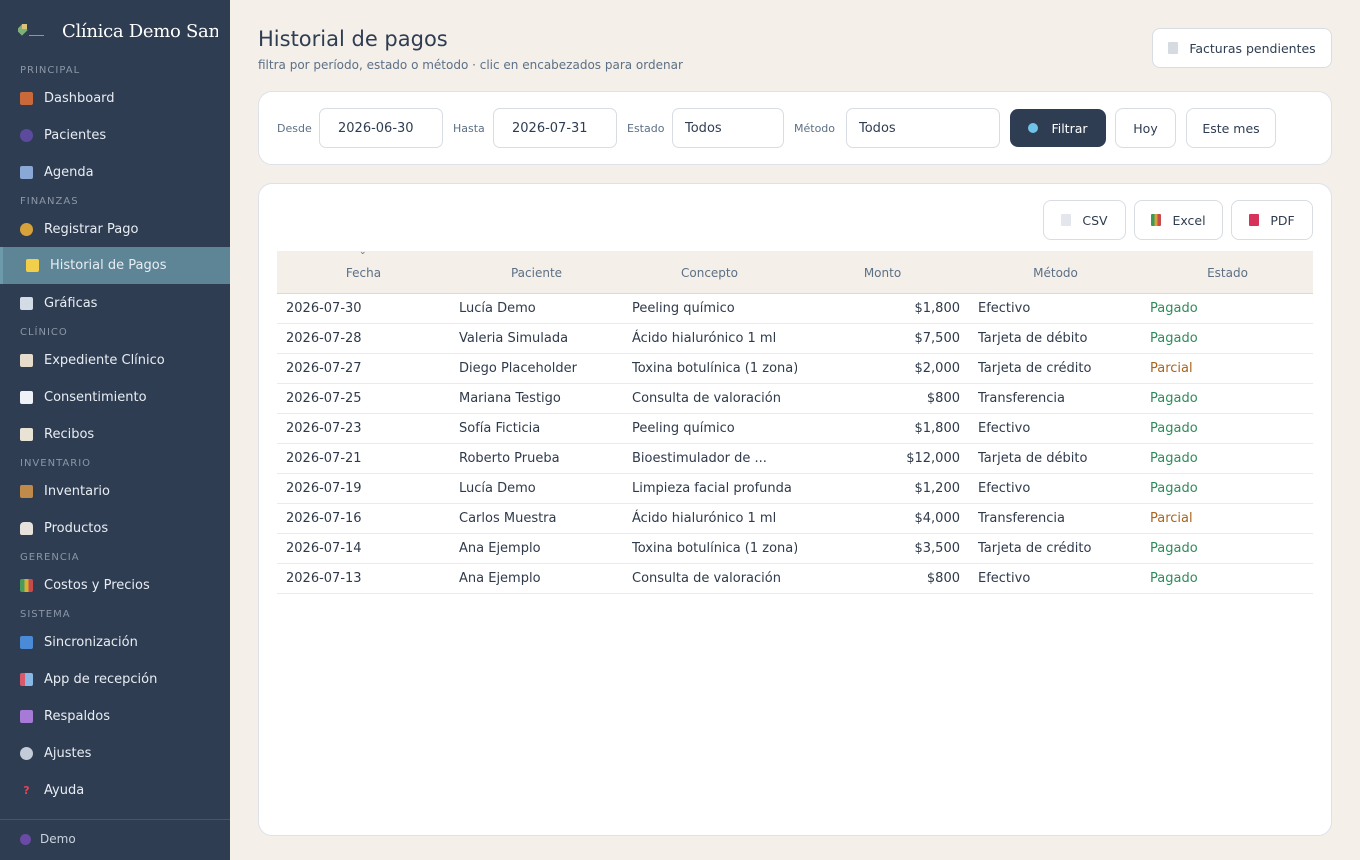 Image resolution: width=1360 pixels, height=860 pixels. Describe the element at coordinates (26, 360) in the screenshot. I see `clipboard-icon` at that location.